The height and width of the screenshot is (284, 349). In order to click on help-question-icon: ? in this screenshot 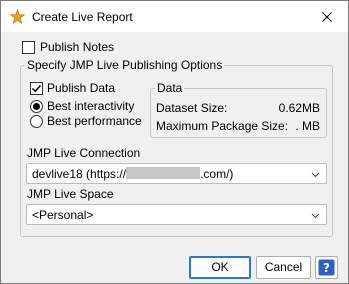, I will do `click(326, 267)`.